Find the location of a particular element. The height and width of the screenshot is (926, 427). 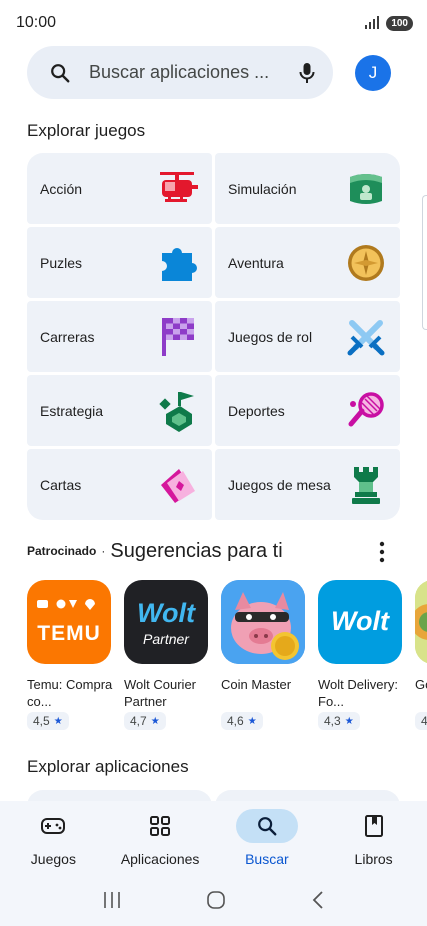

app-icon is located at coordinates (421, 622).